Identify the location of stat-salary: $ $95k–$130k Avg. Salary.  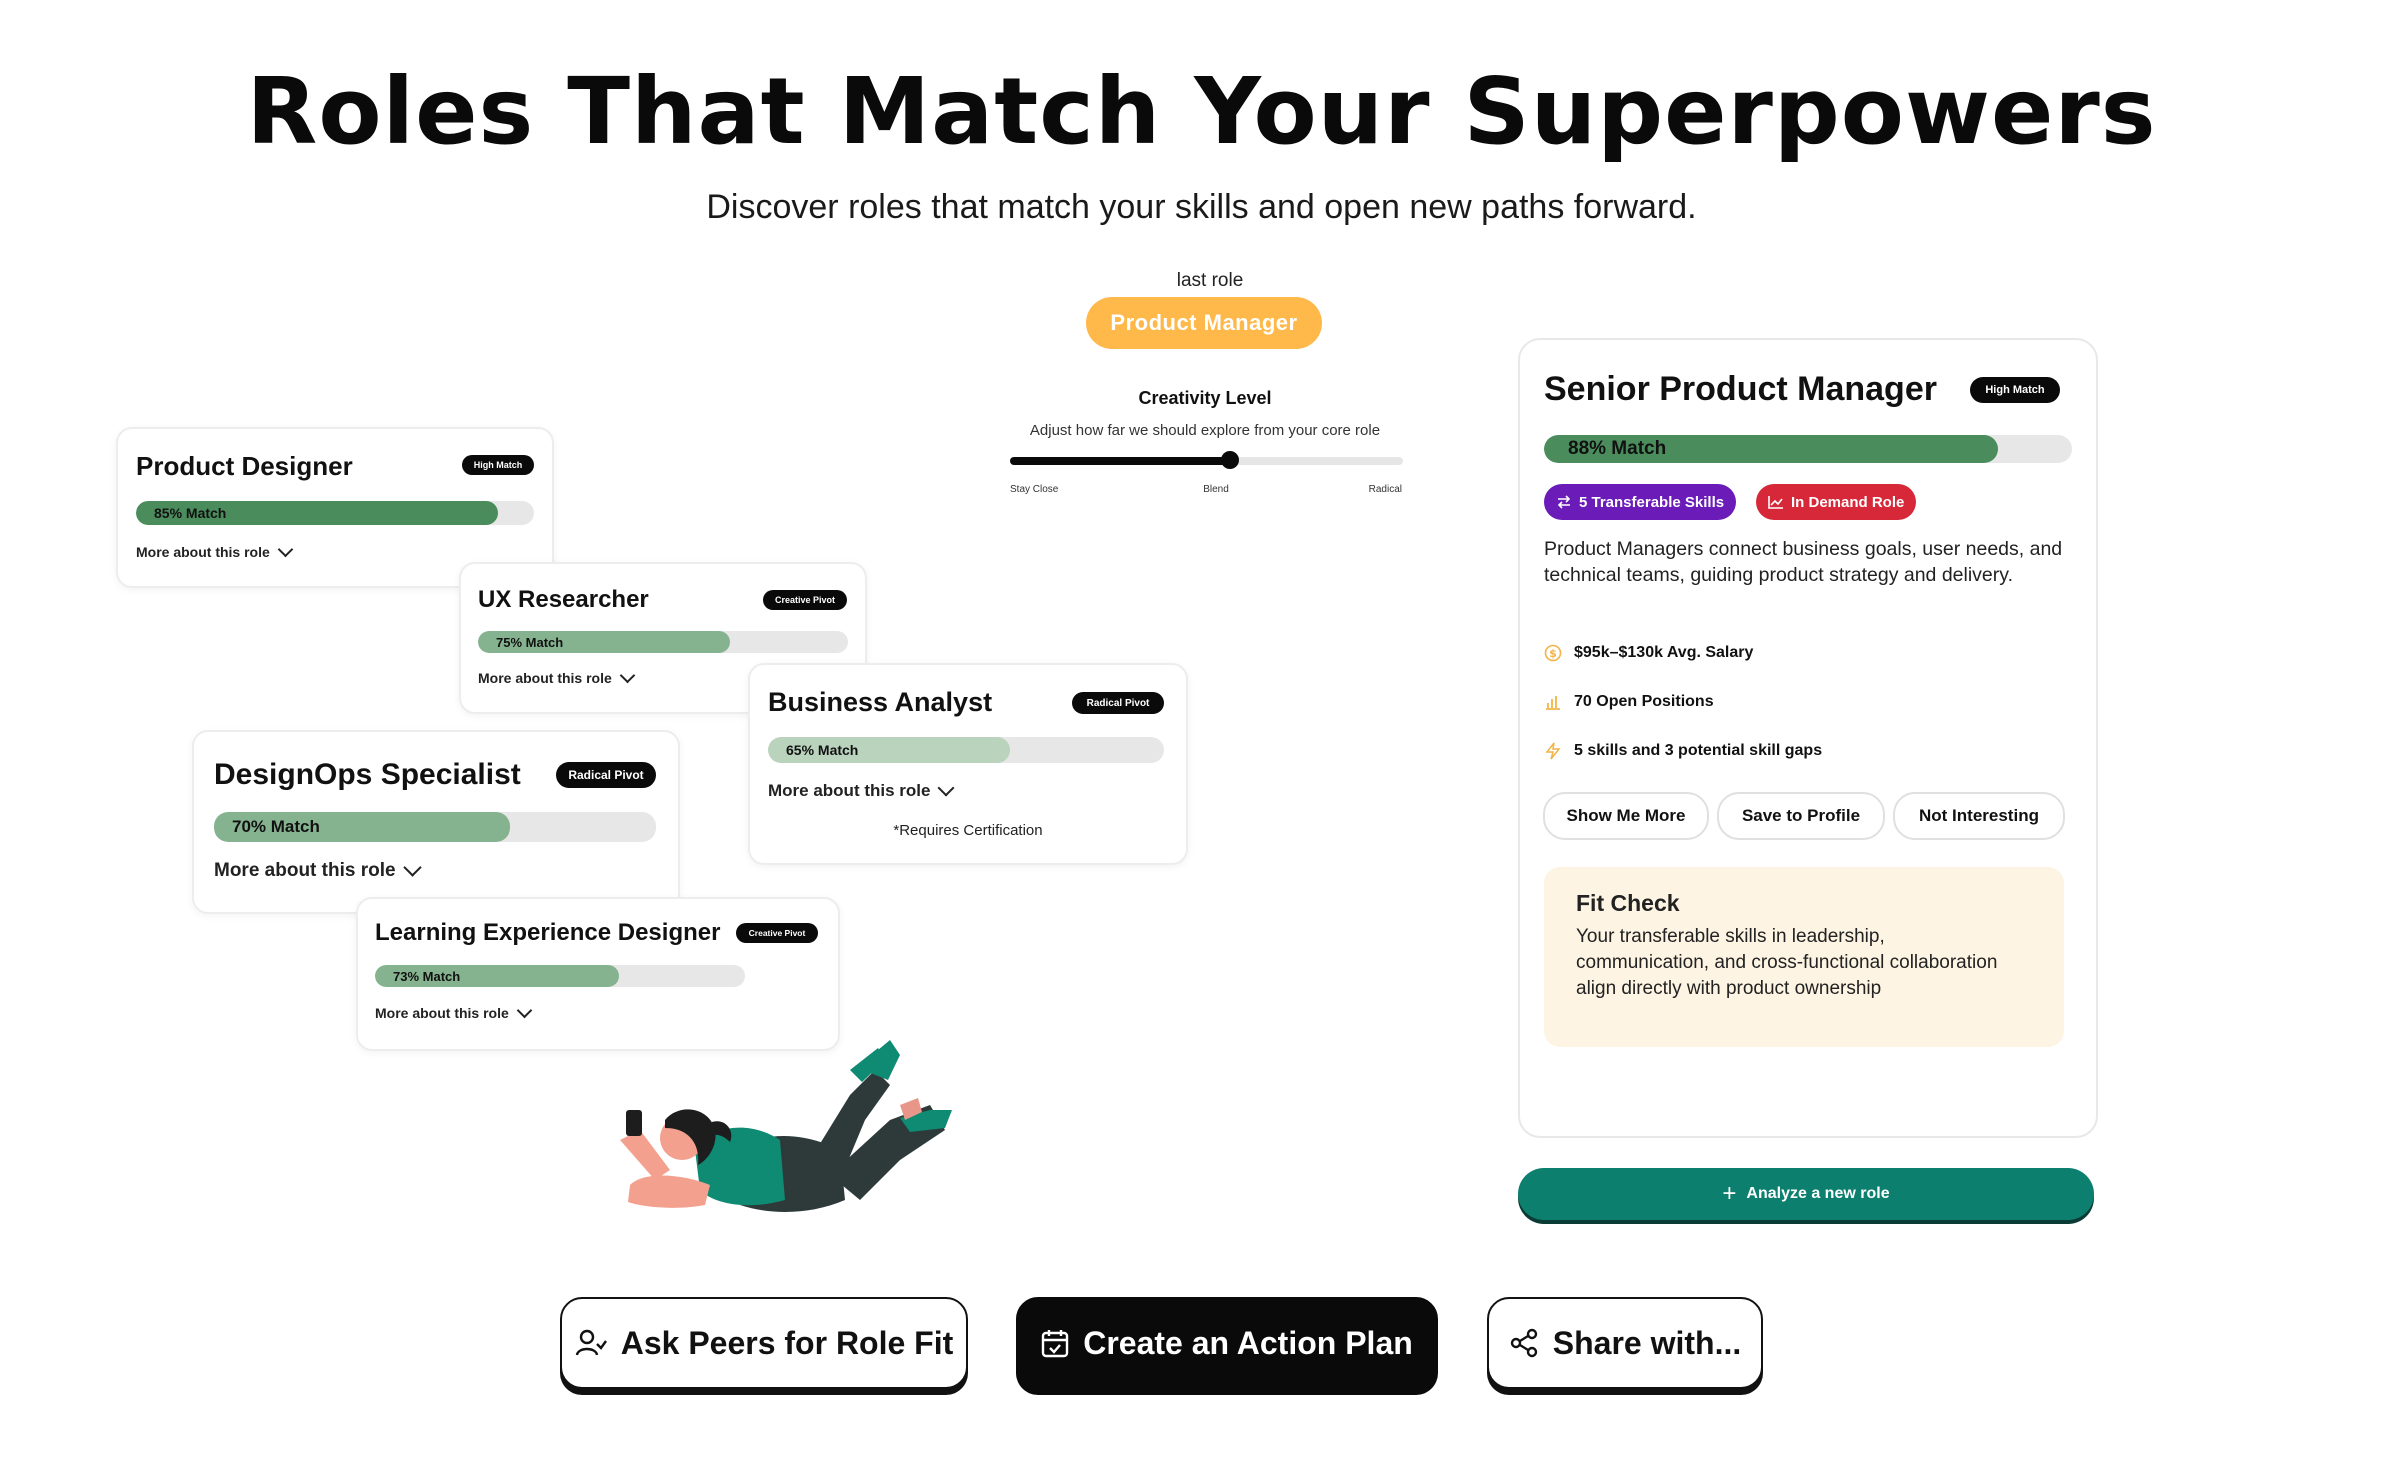
(1648, 653).